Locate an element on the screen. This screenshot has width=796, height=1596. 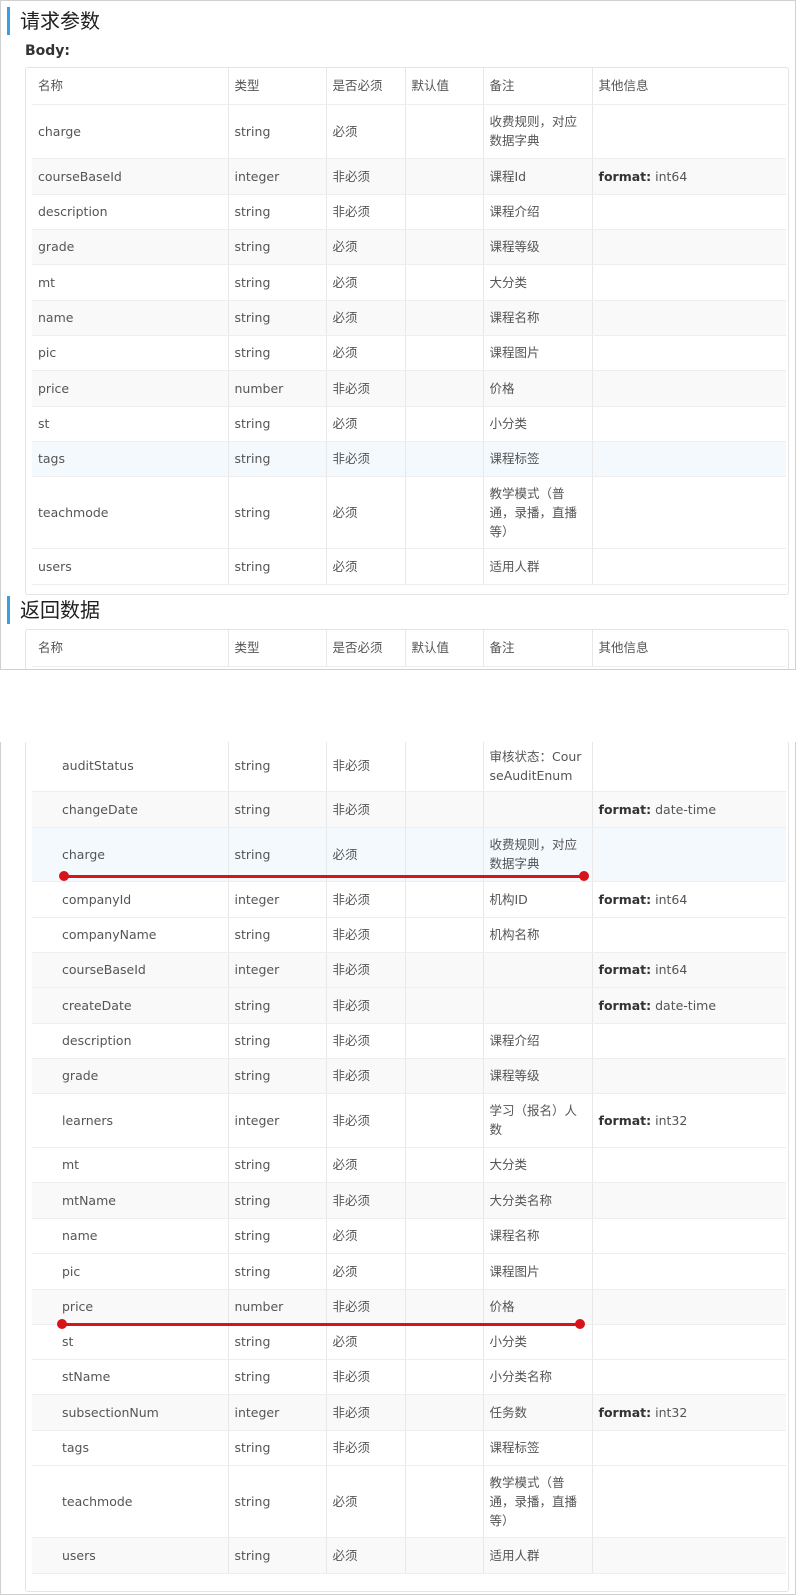
param-name: subsectionNum is located at coordinates (130, 1412).